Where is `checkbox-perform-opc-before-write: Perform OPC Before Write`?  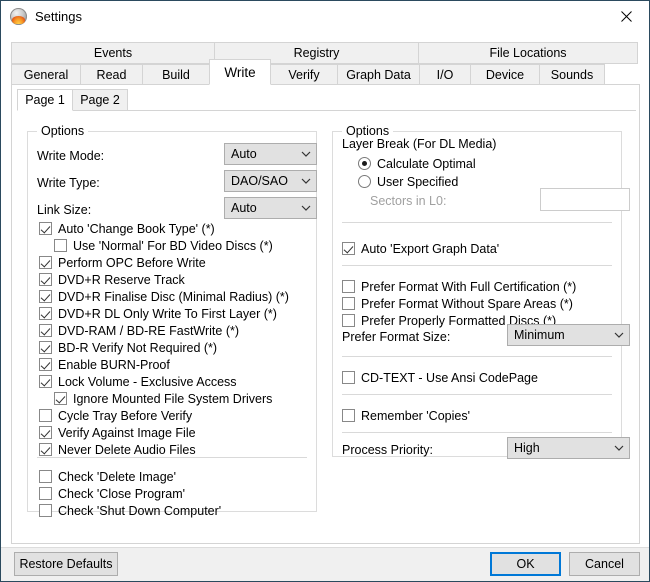
checkbox-perform-opc-before-write: Perform OPC Before Write is located at coordinates (122, 262).